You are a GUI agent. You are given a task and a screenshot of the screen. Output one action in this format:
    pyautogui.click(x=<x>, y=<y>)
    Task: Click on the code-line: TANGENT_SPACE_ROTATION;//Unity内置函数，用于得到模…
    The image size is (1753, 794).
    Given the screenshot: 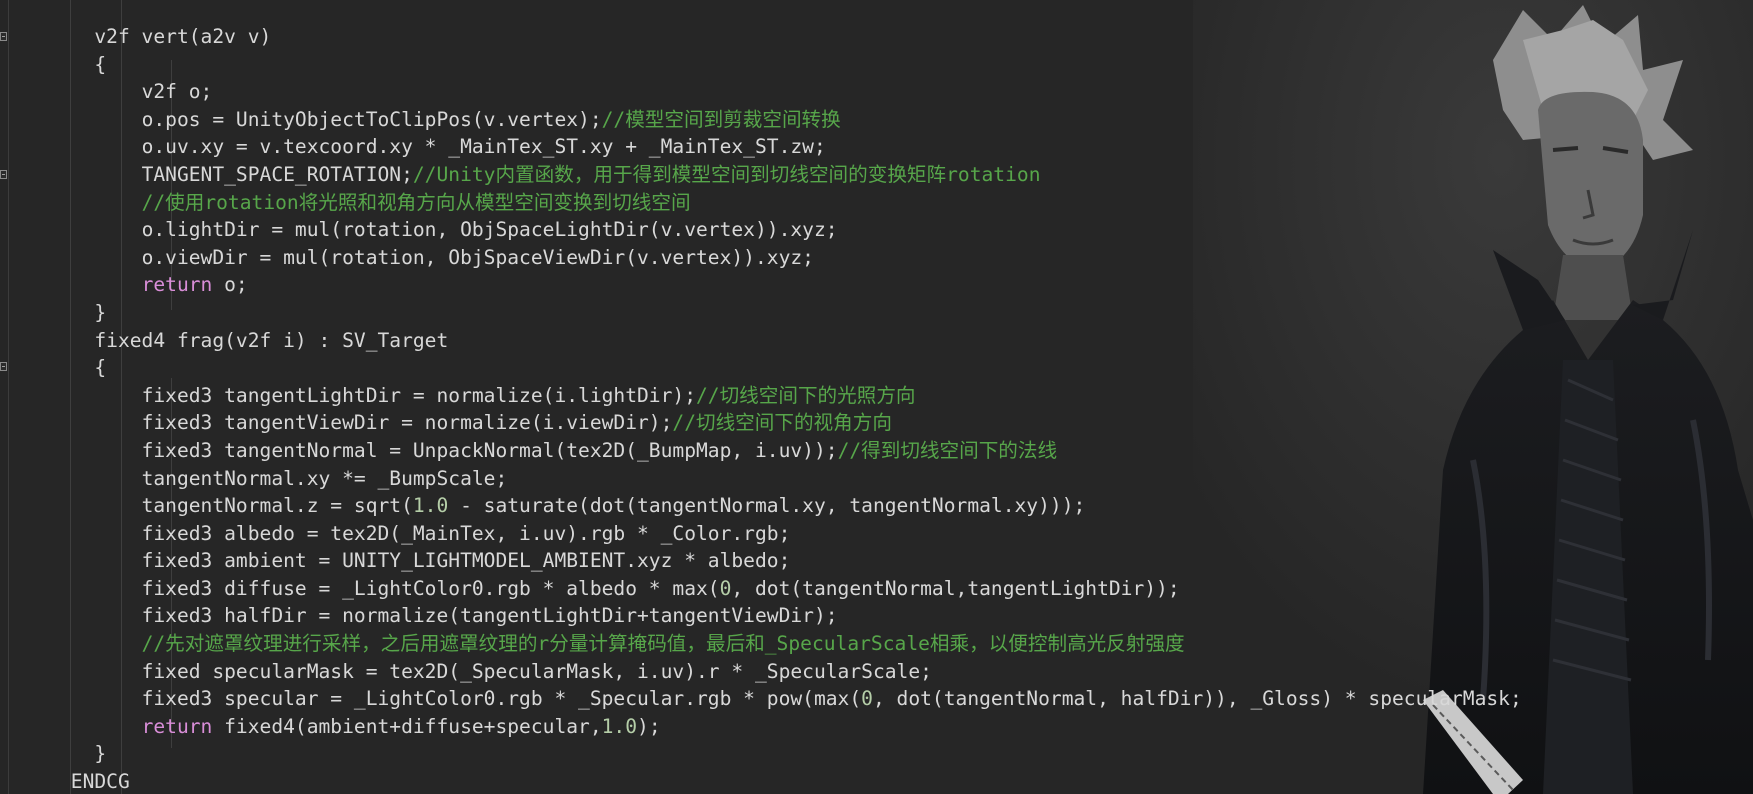 What is the action you would take?
    pyautogui.click(x=761, y=175)
    